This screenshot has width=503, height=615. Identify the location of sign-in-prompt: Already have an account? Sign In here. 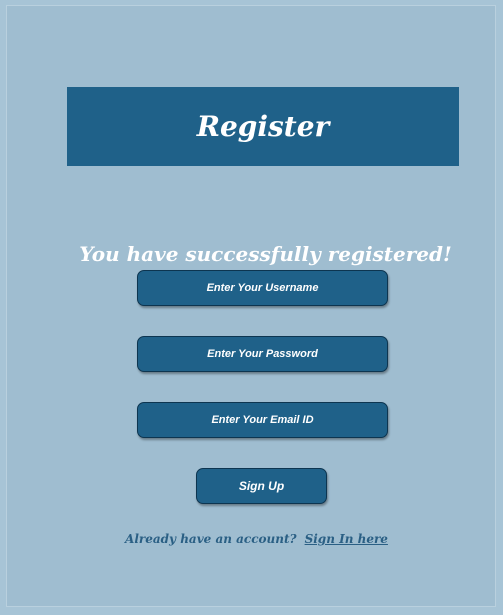
(251, 539).